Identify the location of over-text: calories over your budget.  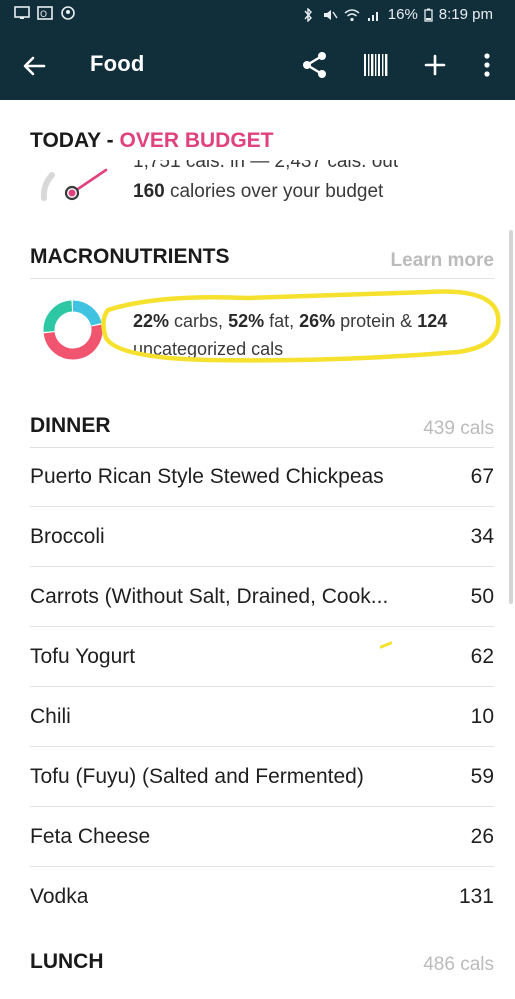
(274, 191).